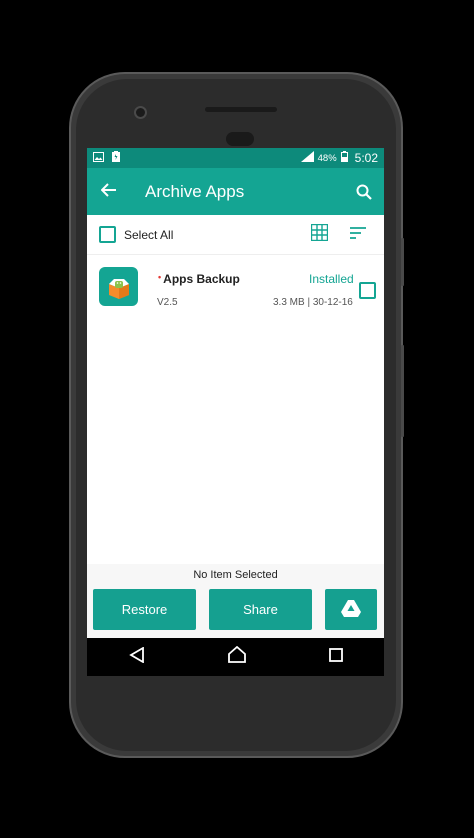 This screenshot has height=838, width=474. Describe the element at coordinates (195, 191) in the screenshot. I see `page-title: Archive Apps` at that location.